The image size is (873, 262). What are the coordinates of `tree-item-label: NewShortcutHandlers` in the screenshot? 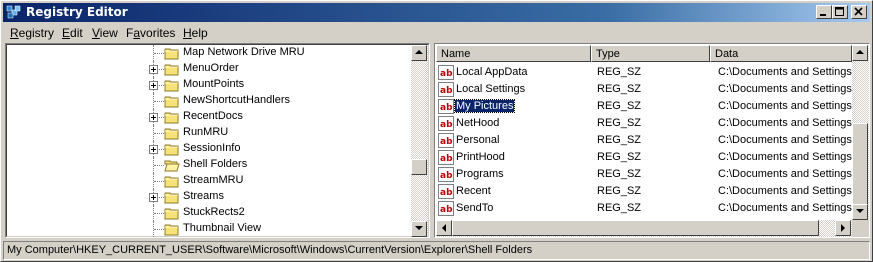 It's located at (236, 100).